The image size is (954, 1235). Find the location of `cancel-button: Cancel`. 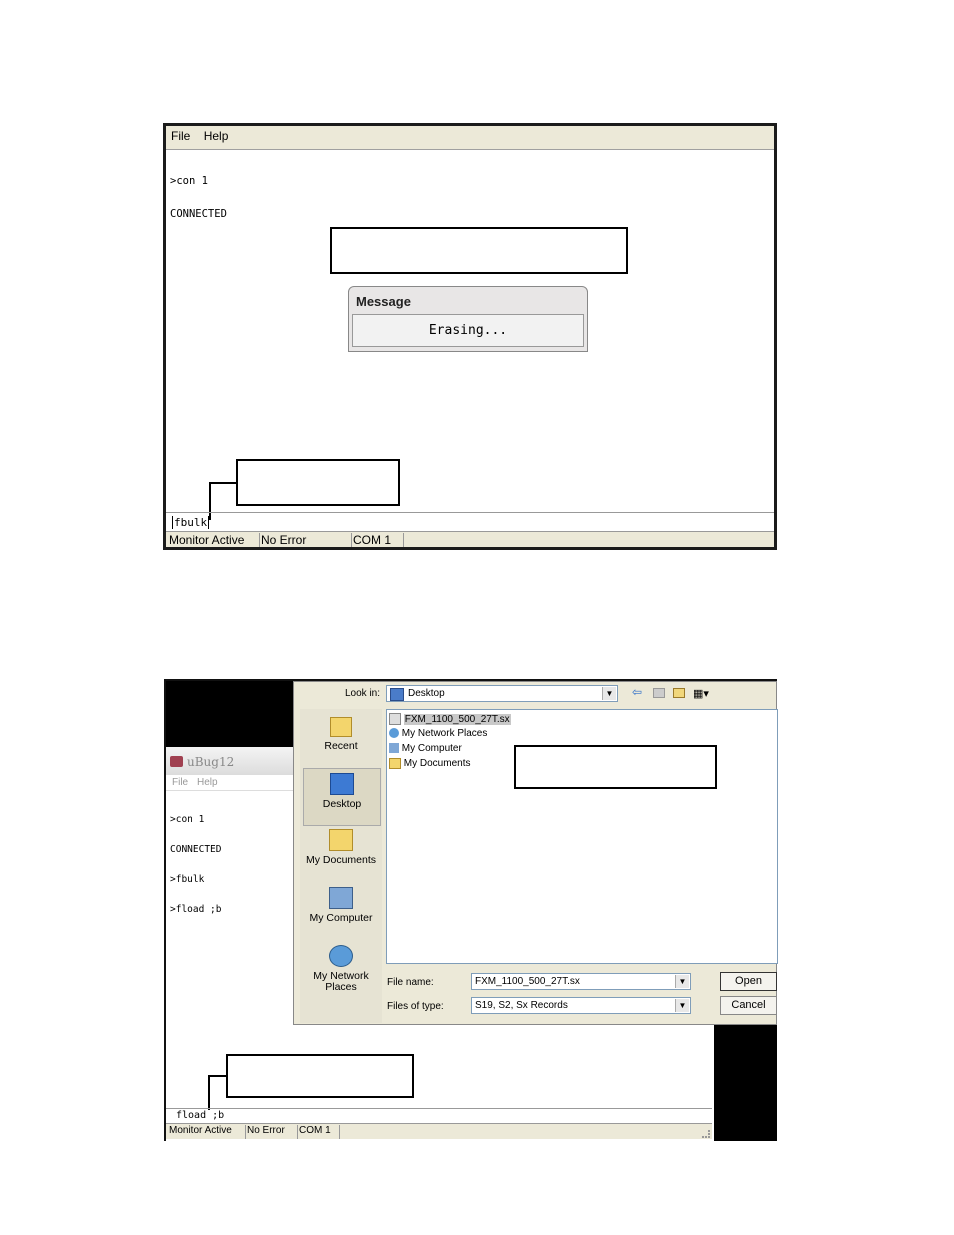

cancel-button: Cancel is located at coordinates (748, 1005).